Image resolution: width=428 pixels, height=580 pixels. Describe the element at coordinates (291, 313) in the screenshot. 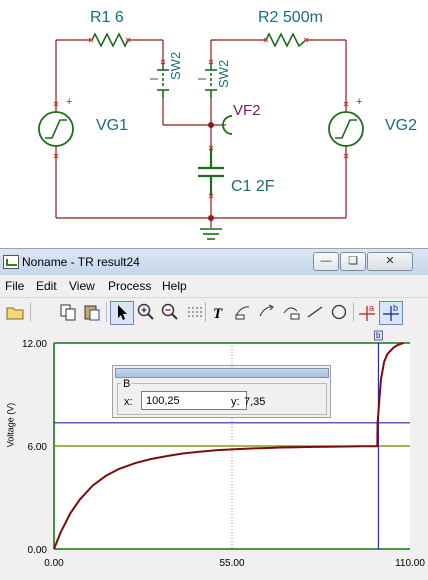

I see `tool-c-icon` at that location.